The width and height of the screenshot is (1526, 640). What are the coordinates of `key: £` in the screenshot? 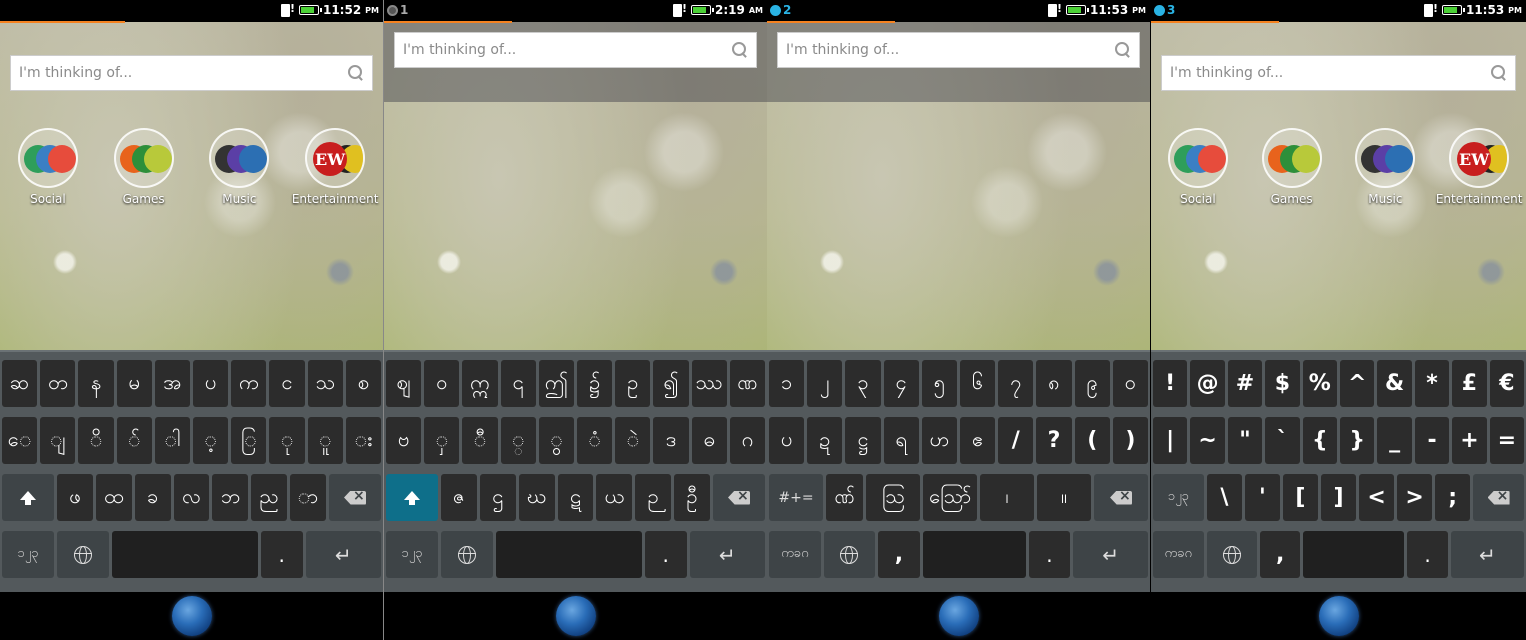 It's located at (1469, 383).